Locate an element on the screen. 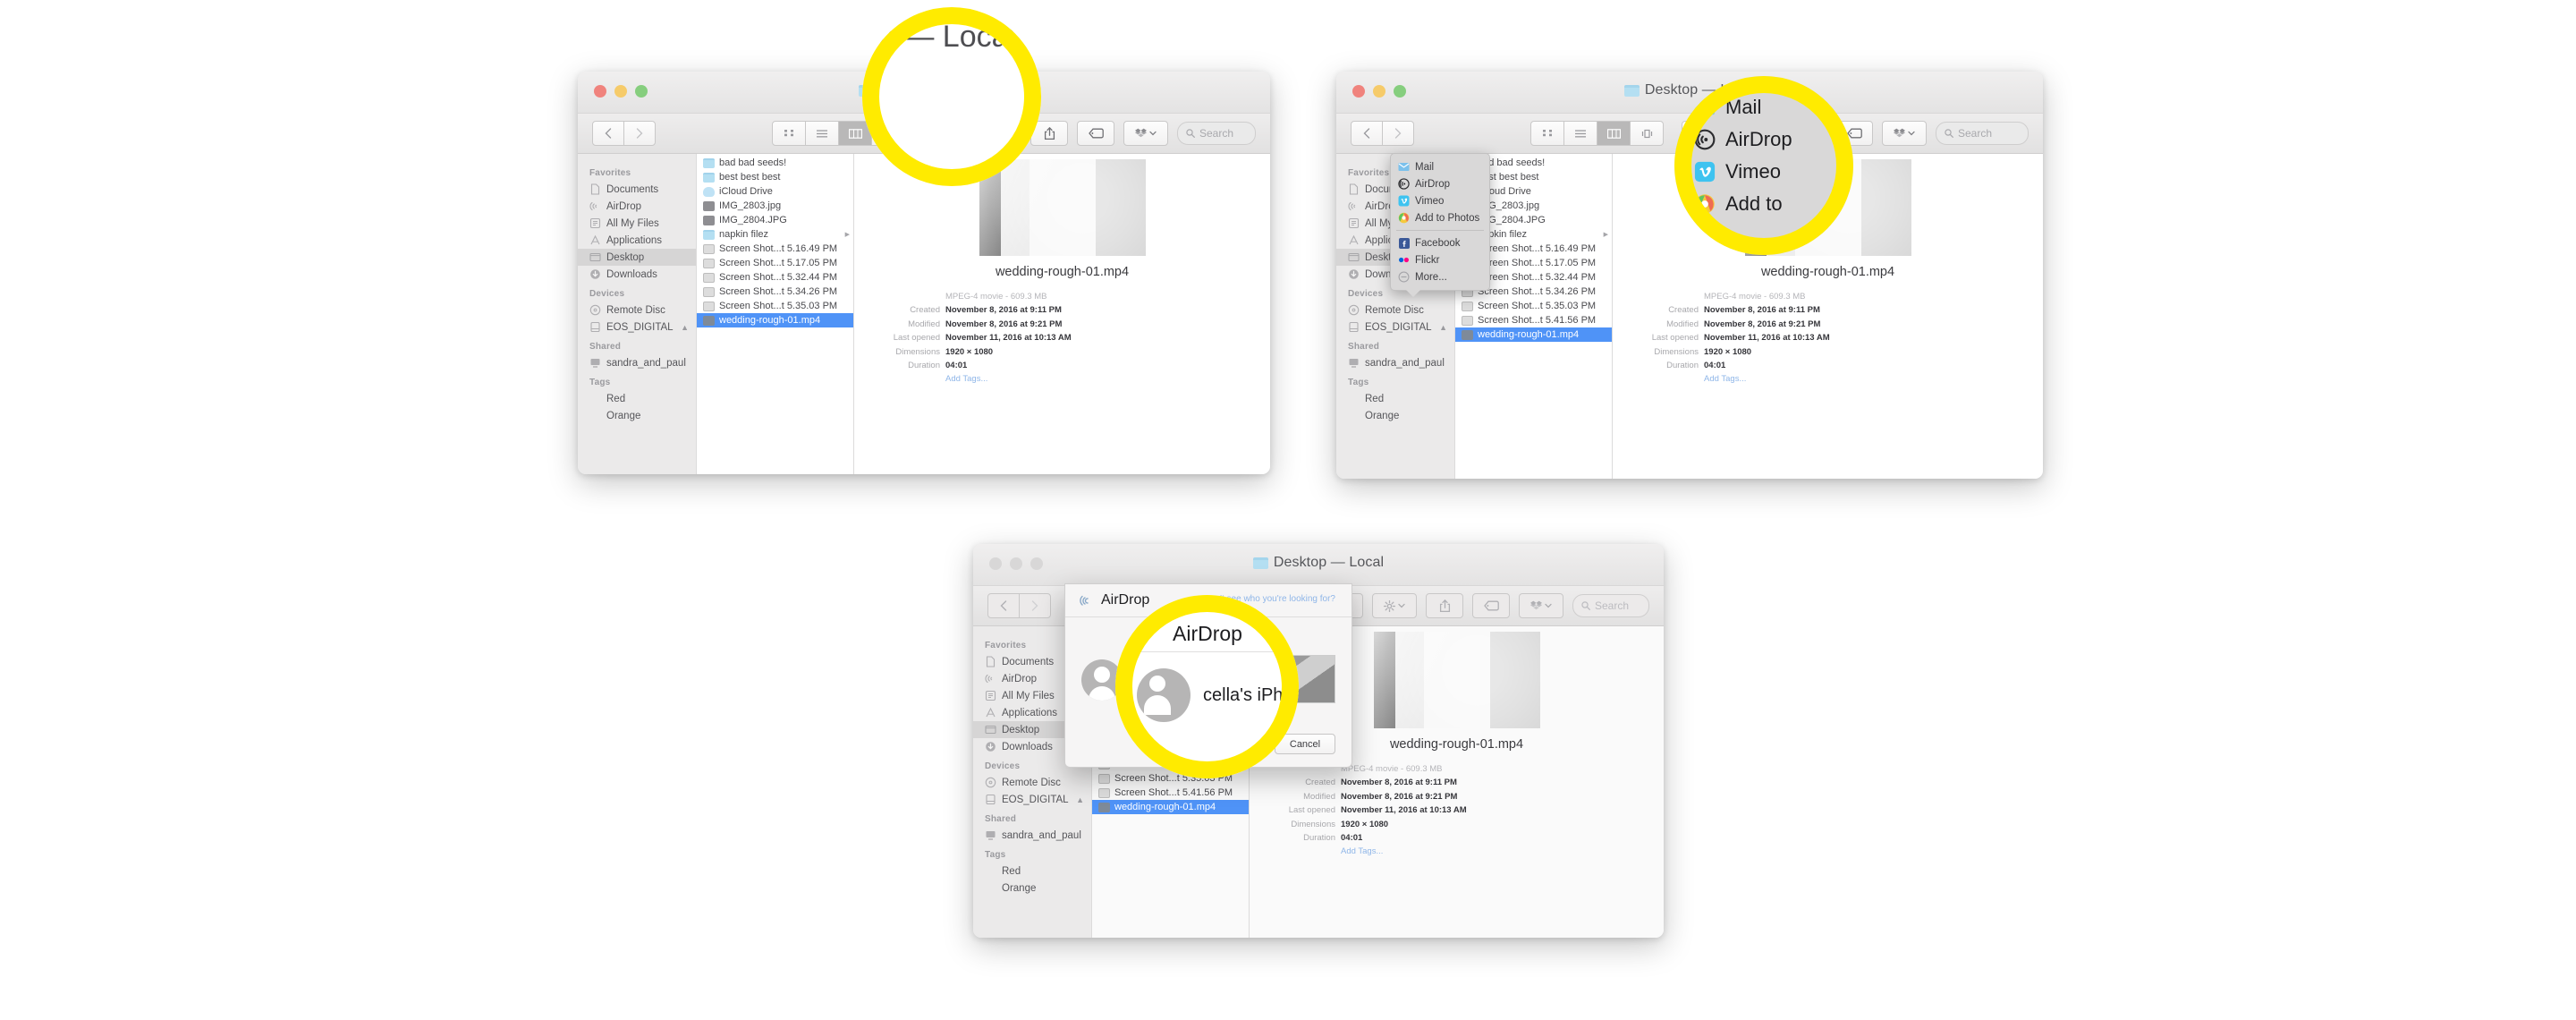  share-menu-item-facebook: Facebook is located at coordinates (1440, 243).